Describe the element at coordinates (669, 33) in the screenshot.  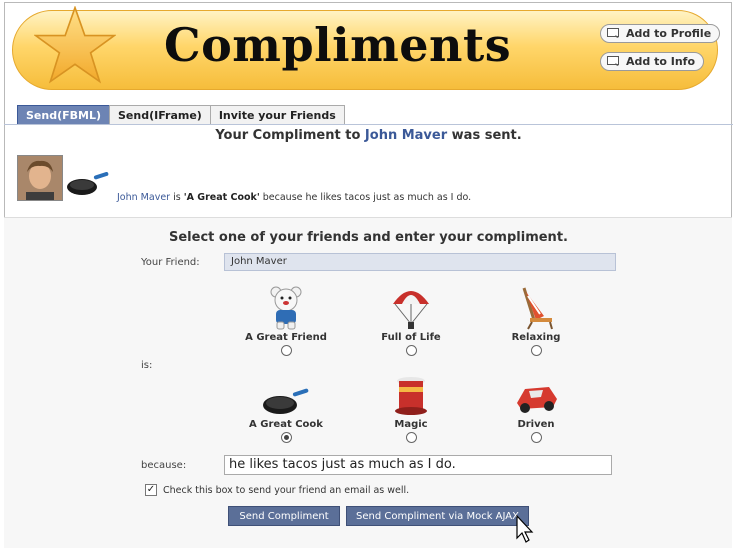
I see `add-to-profile-label: Add to Profile` at that location.